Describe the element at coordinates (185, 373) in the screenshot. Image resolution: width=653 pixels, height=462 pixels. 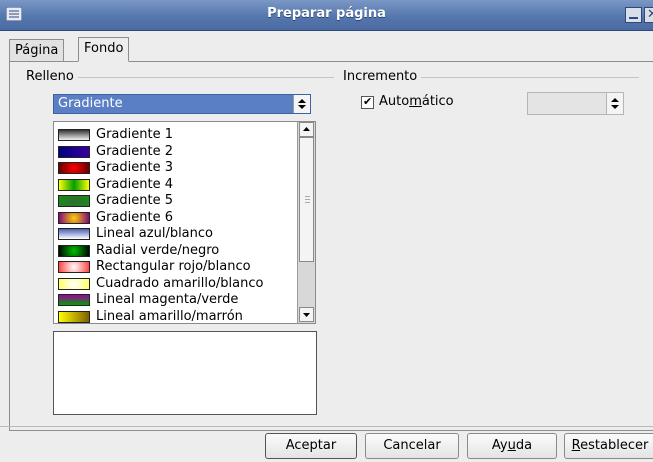
I see `fill-preview` at that location.